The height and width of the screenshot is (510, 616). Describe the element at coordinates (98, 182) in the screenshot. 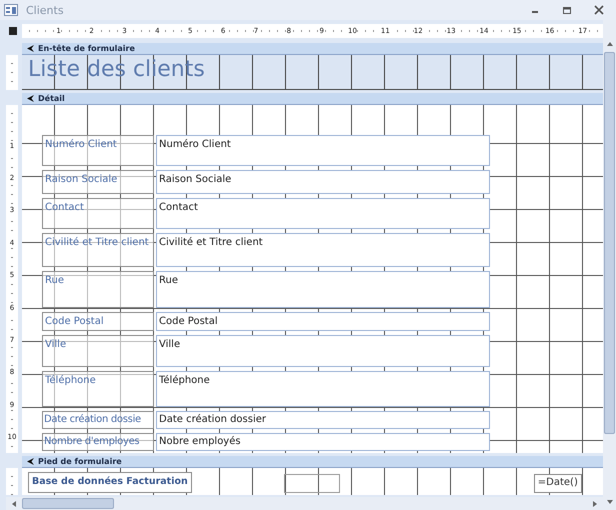

I see `field-label: Raison Sociale` at that location.